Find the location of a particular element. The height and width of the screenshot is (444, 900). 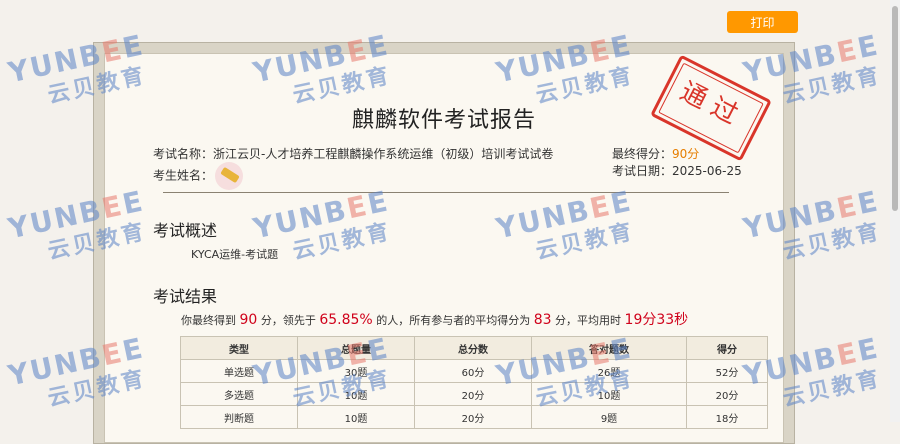

final-score-row: 最终得分：90分 is located at coordinates (655, 153).